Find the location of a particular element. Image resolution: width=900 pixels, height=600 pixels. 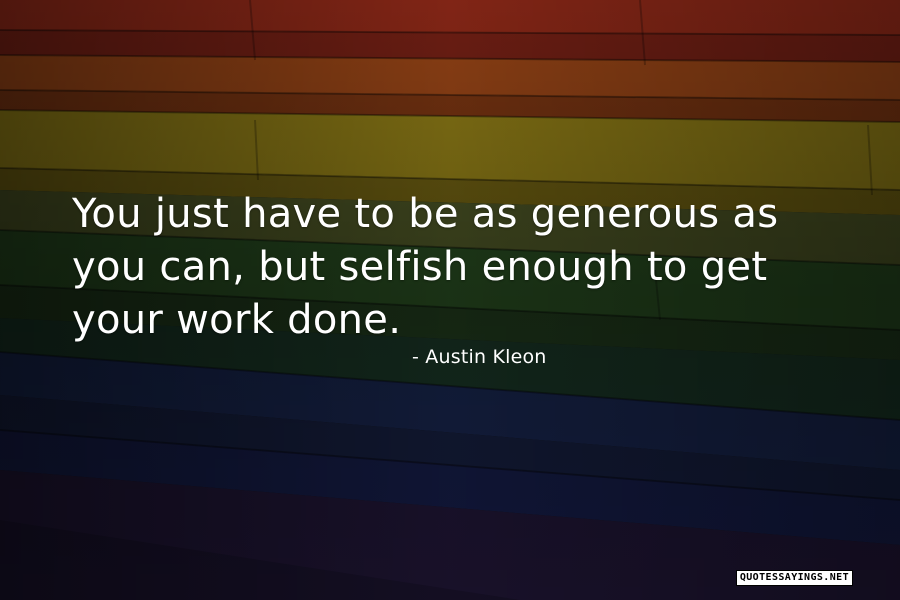

quote-author: - Austin Kleon is located at coordinates (479, 357).